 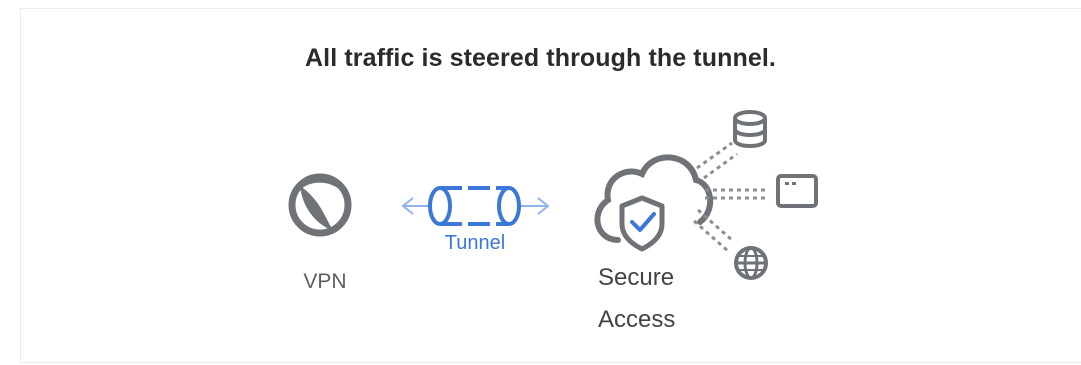 I want to click on secure-access-label-line2: Access, so click(x=637, y=319).